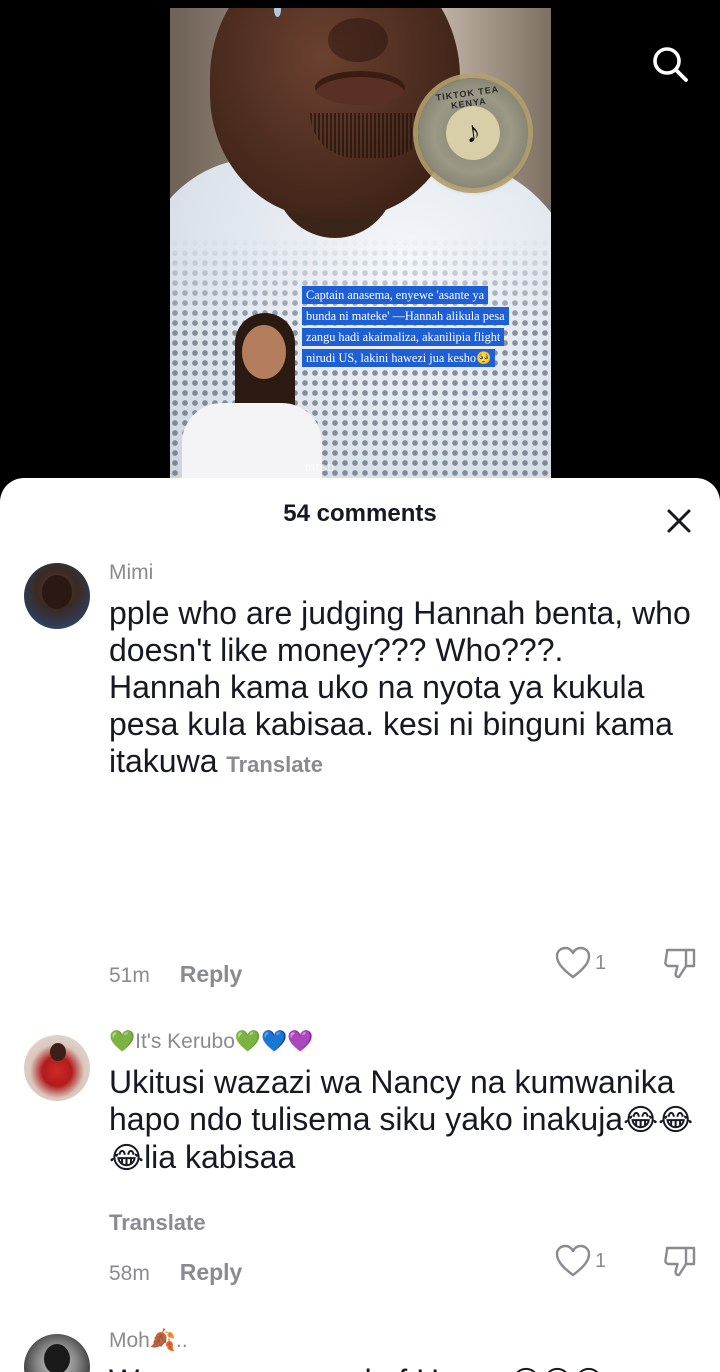 This screenshot has width=720, height=1372. I want to click on close-button, so click(679, 521).